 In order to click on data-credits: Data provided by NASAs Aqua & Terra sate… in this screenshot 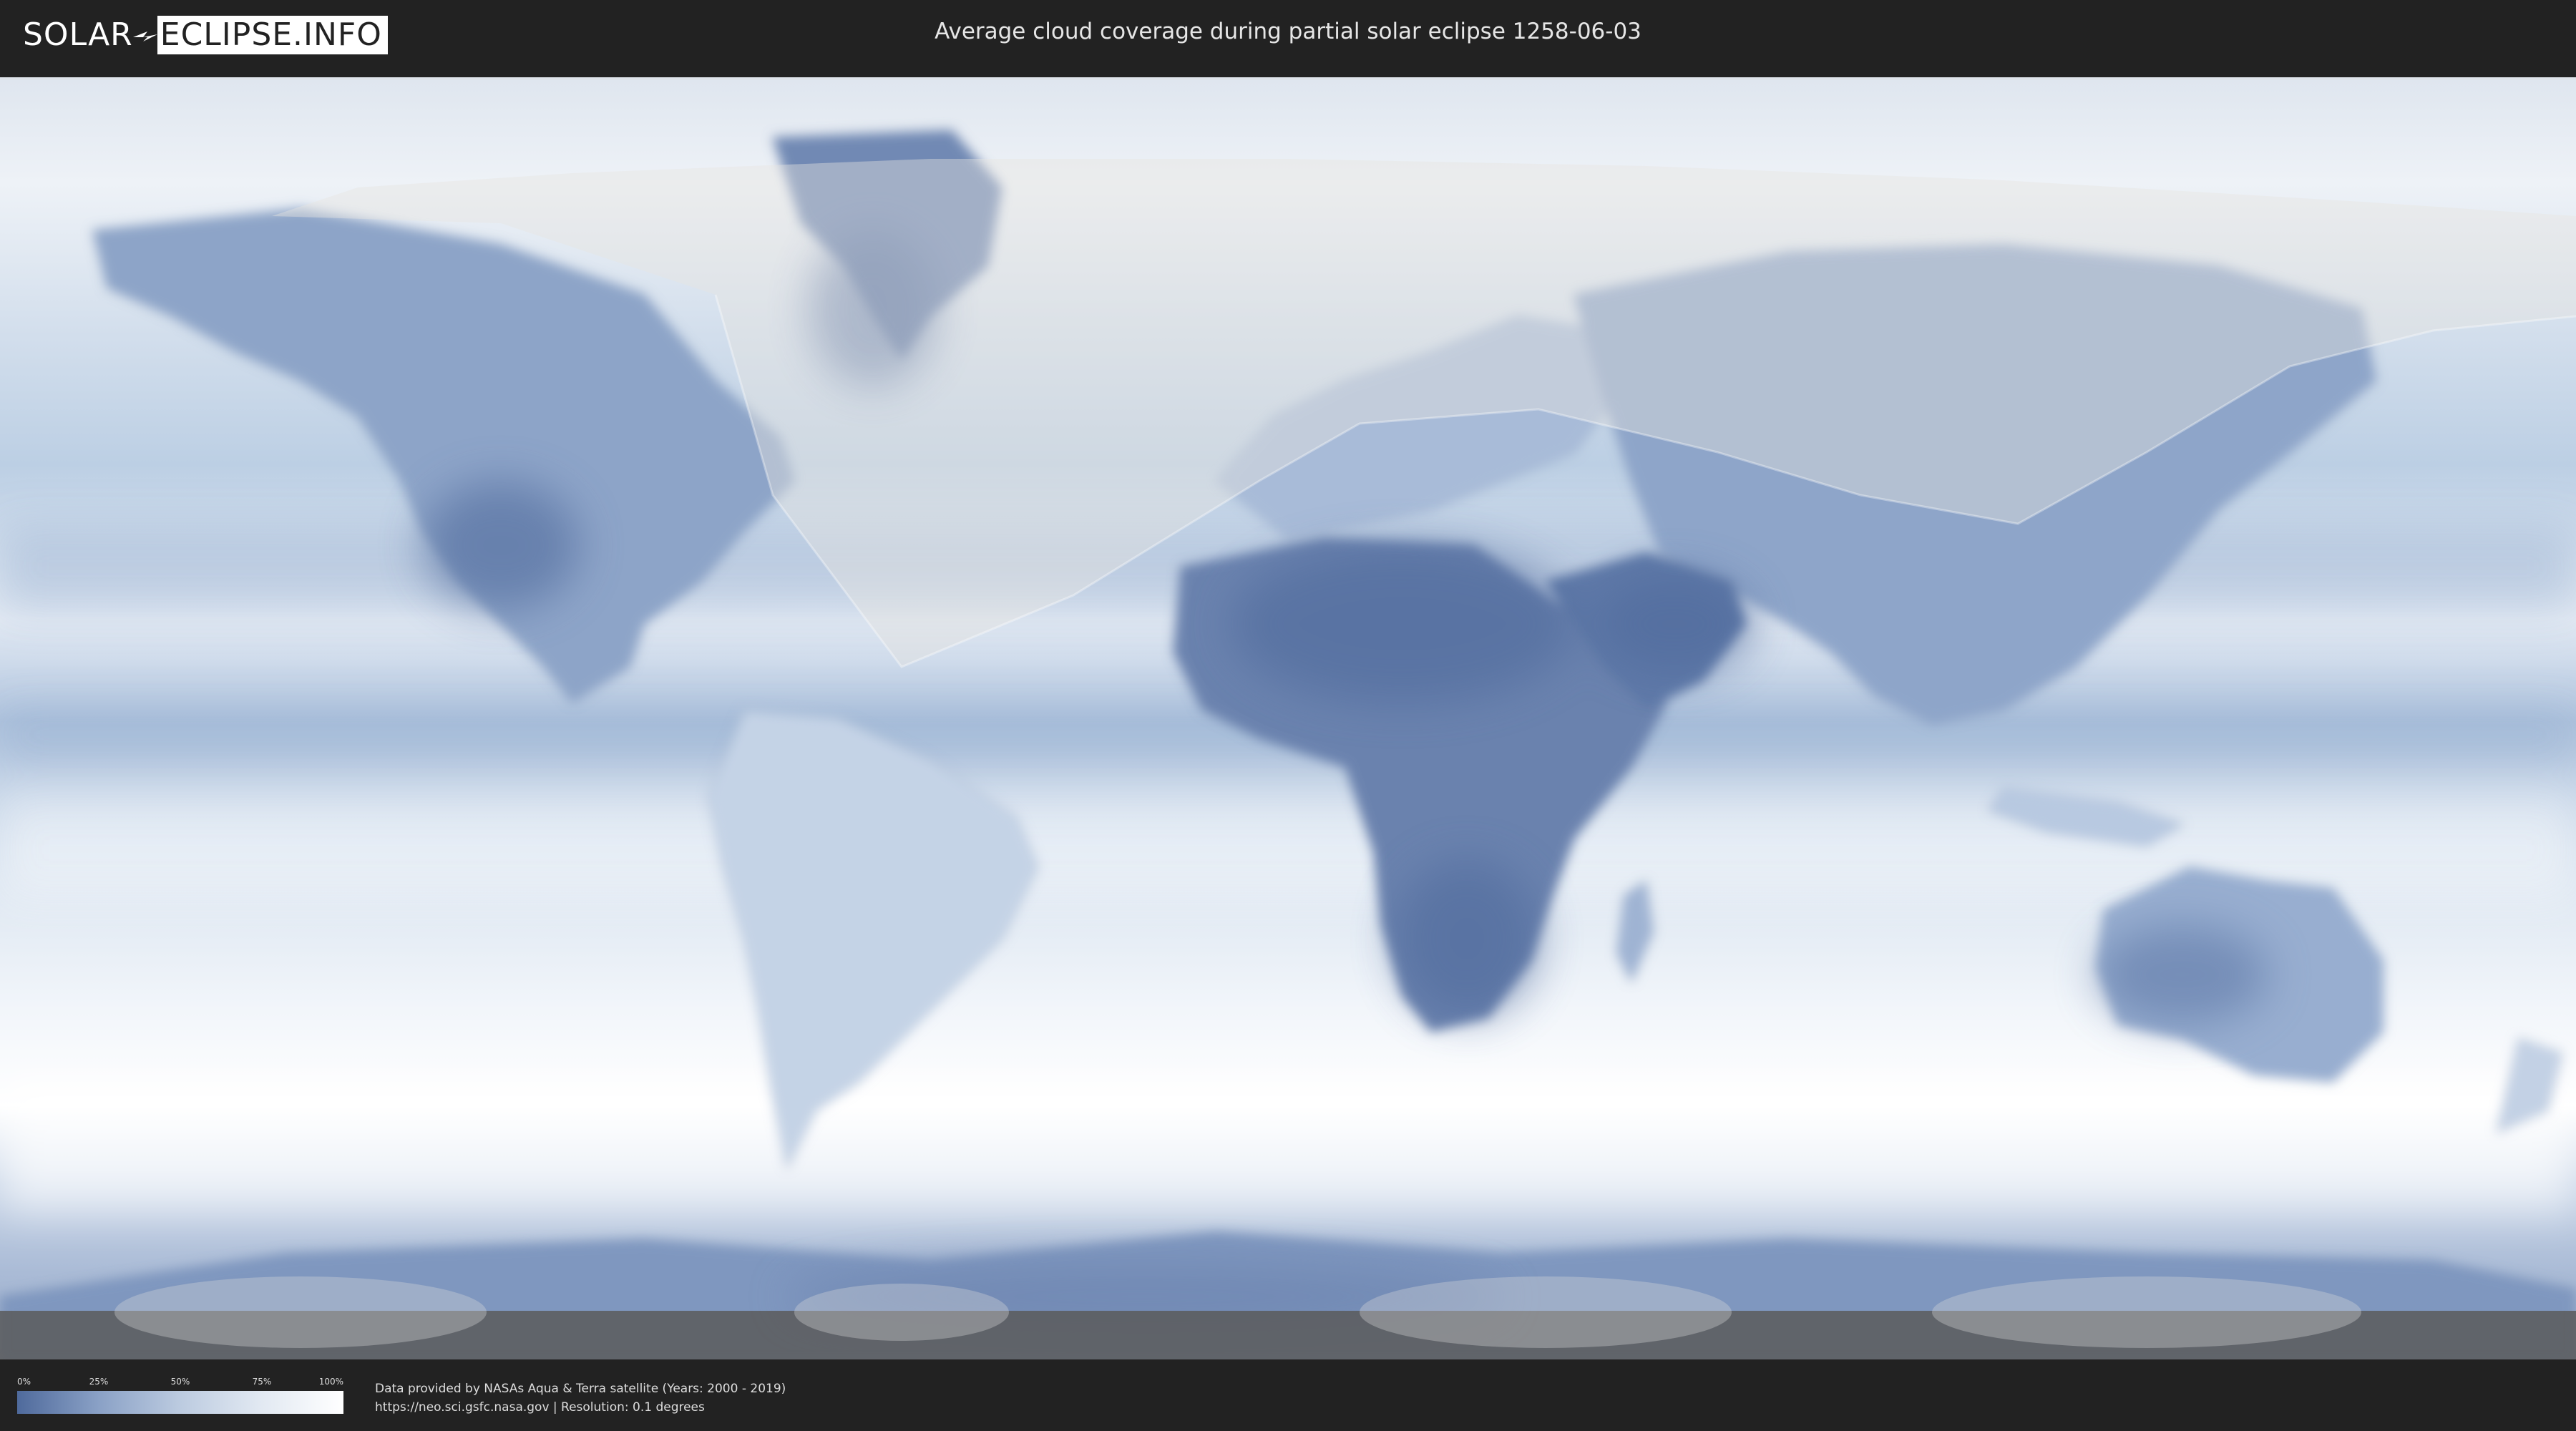, I will do `click(580, 1398)`.